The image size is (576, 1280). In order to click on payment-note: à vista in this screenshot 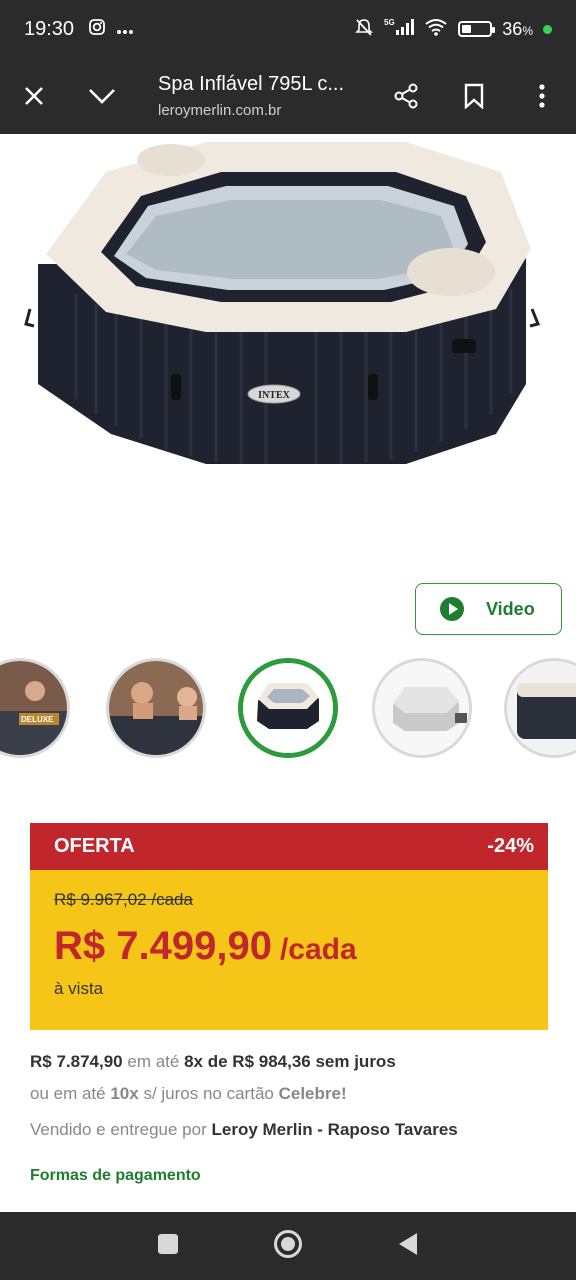, I will do `click(79, 988)`.